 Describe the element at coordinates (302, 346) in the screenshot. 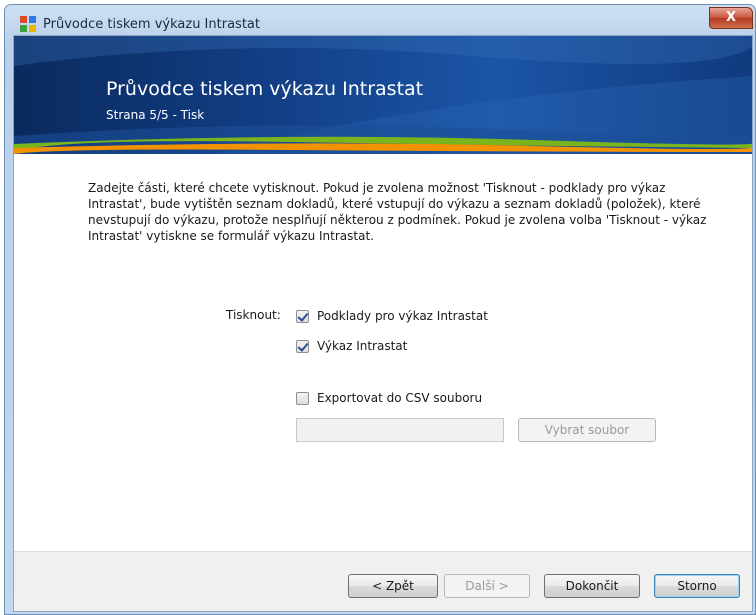

I see `checkbox-vykaz-box` at that location.